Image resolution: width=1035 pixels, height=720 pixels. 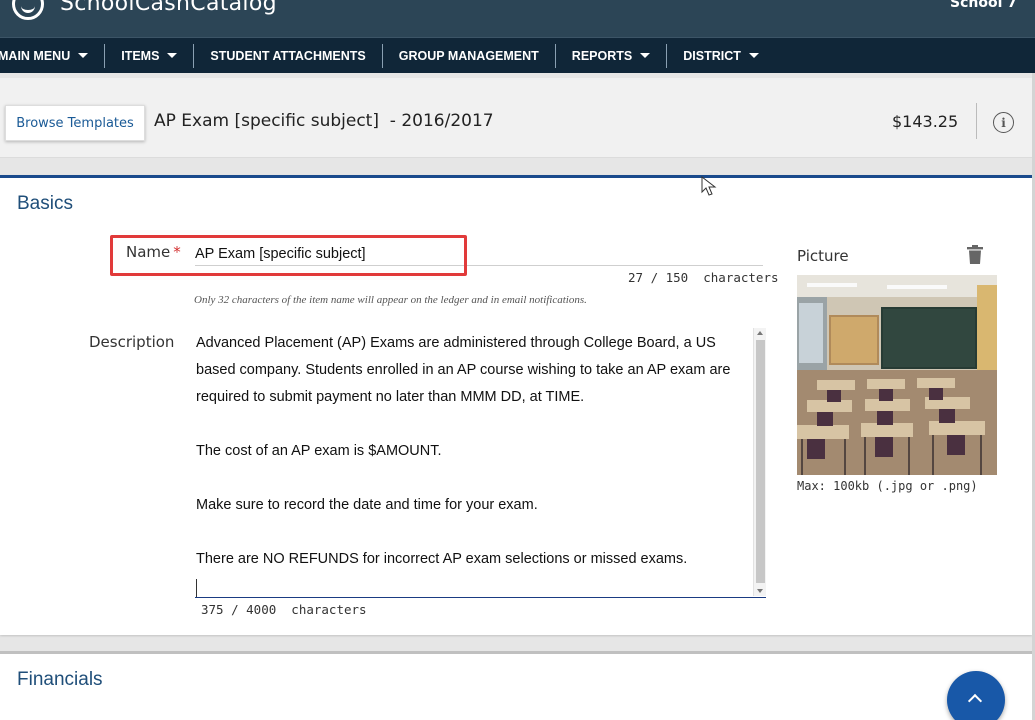 I want to click on trash-icon, so click(x=975, y=254).